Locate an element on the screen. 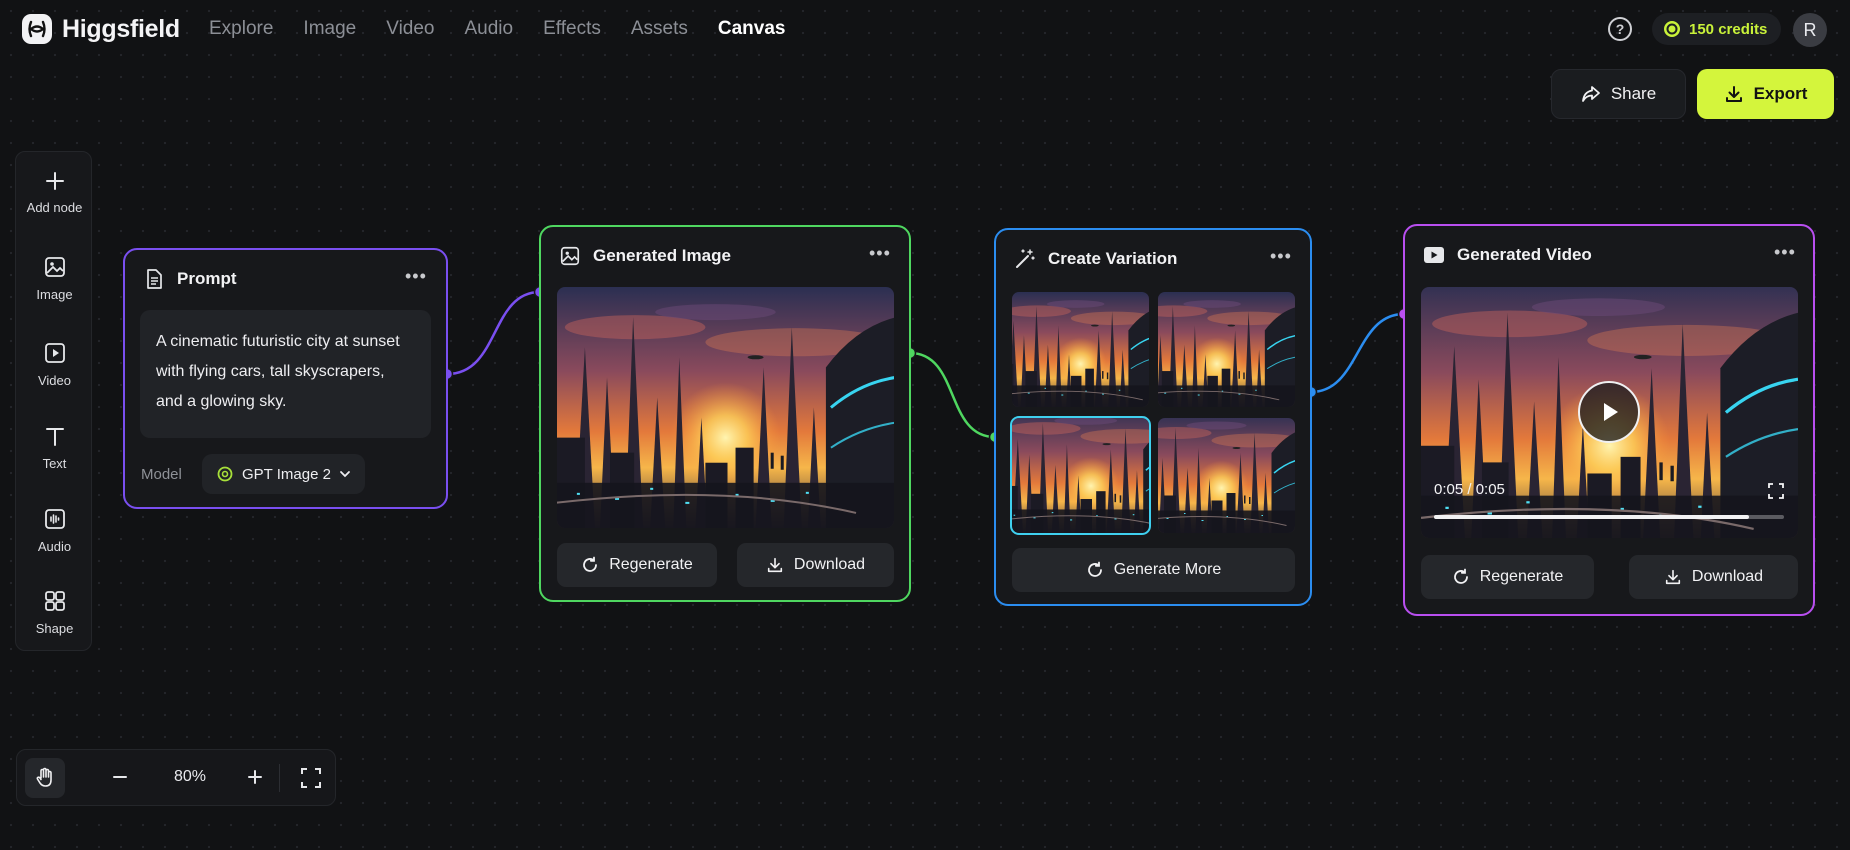  zoom-level: 80% is located at coordinates (190, 776).